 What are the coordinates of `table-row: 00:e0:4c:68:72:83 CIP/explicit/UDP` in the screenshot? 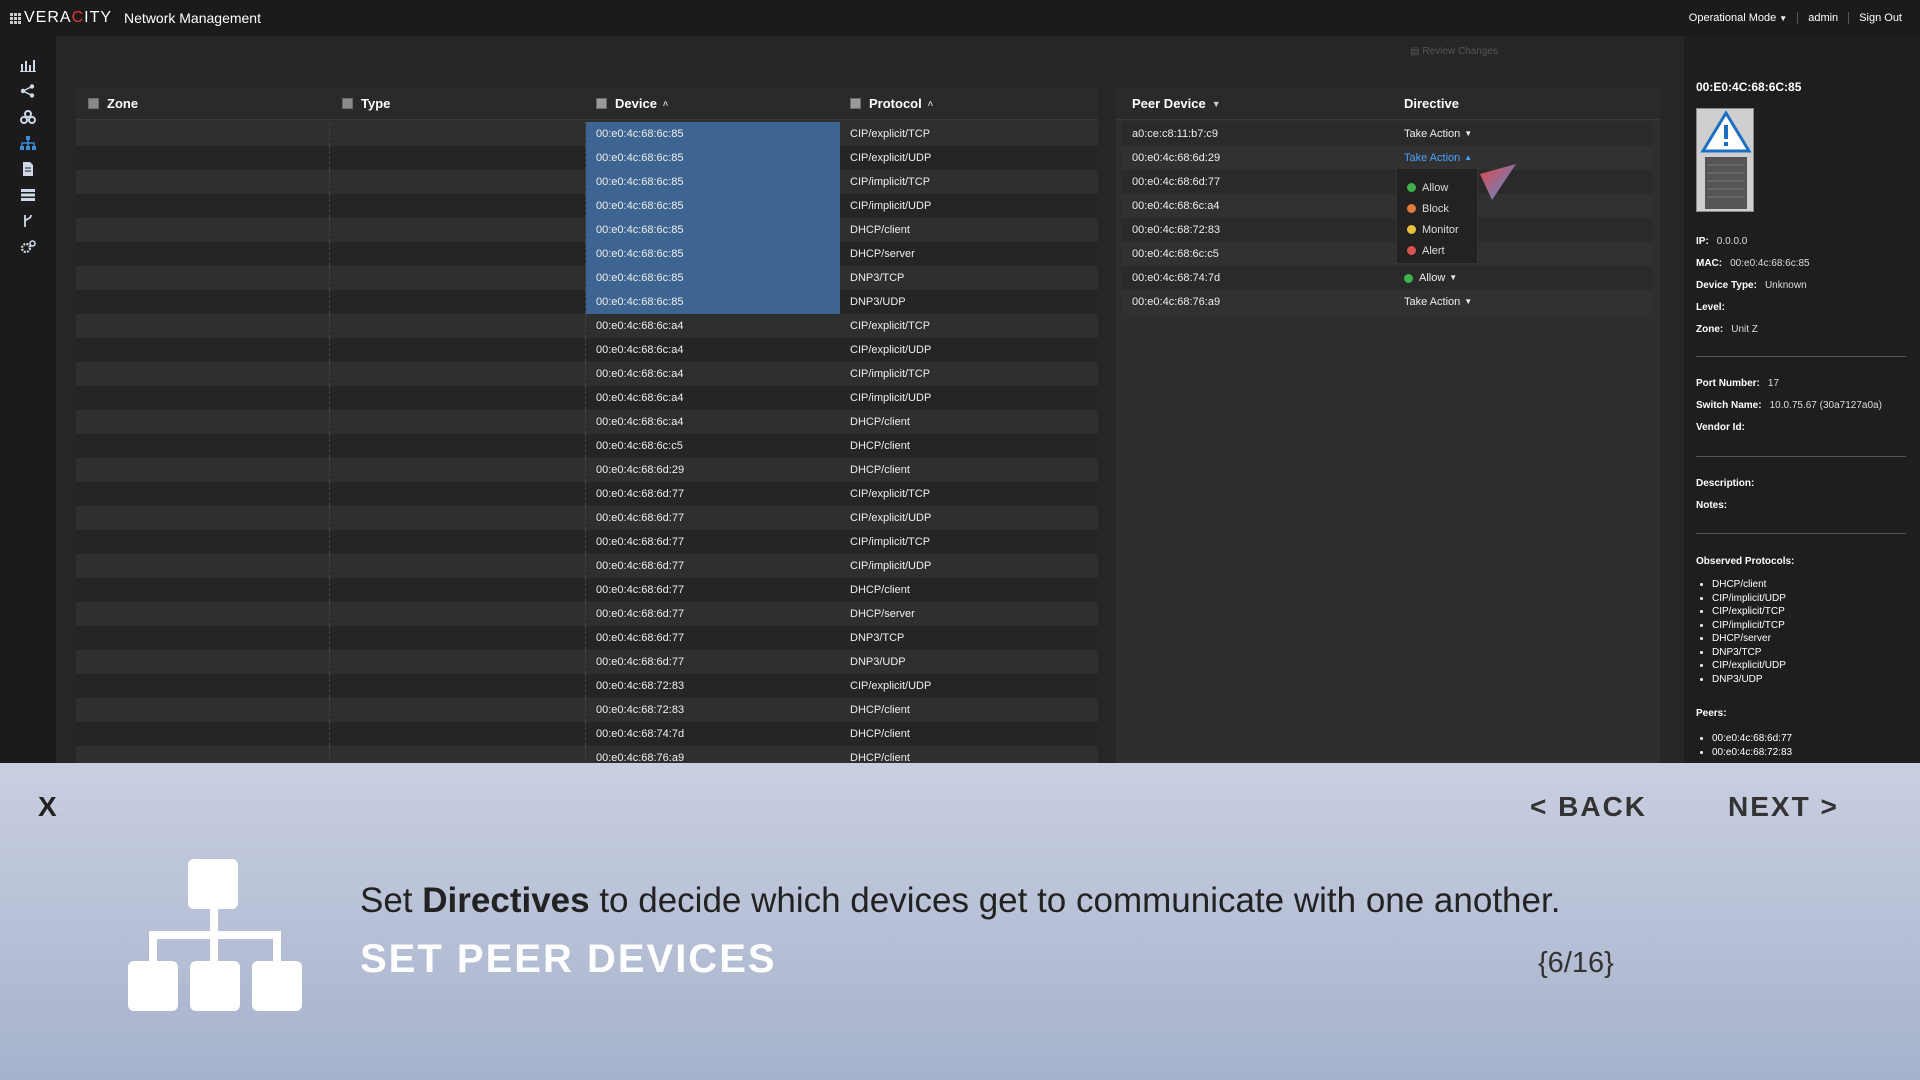 It's located at (587, 686).